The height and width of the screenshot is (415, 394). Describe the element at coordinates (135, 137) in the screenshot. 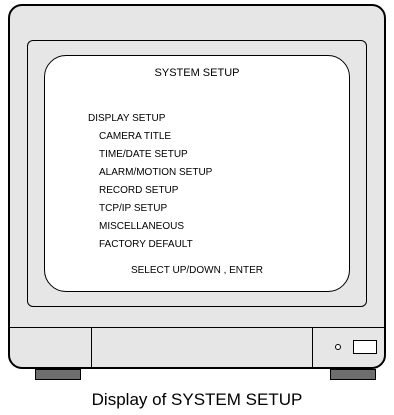

I see `menu-item-camera-title: CAMERA TITLE` at that location.